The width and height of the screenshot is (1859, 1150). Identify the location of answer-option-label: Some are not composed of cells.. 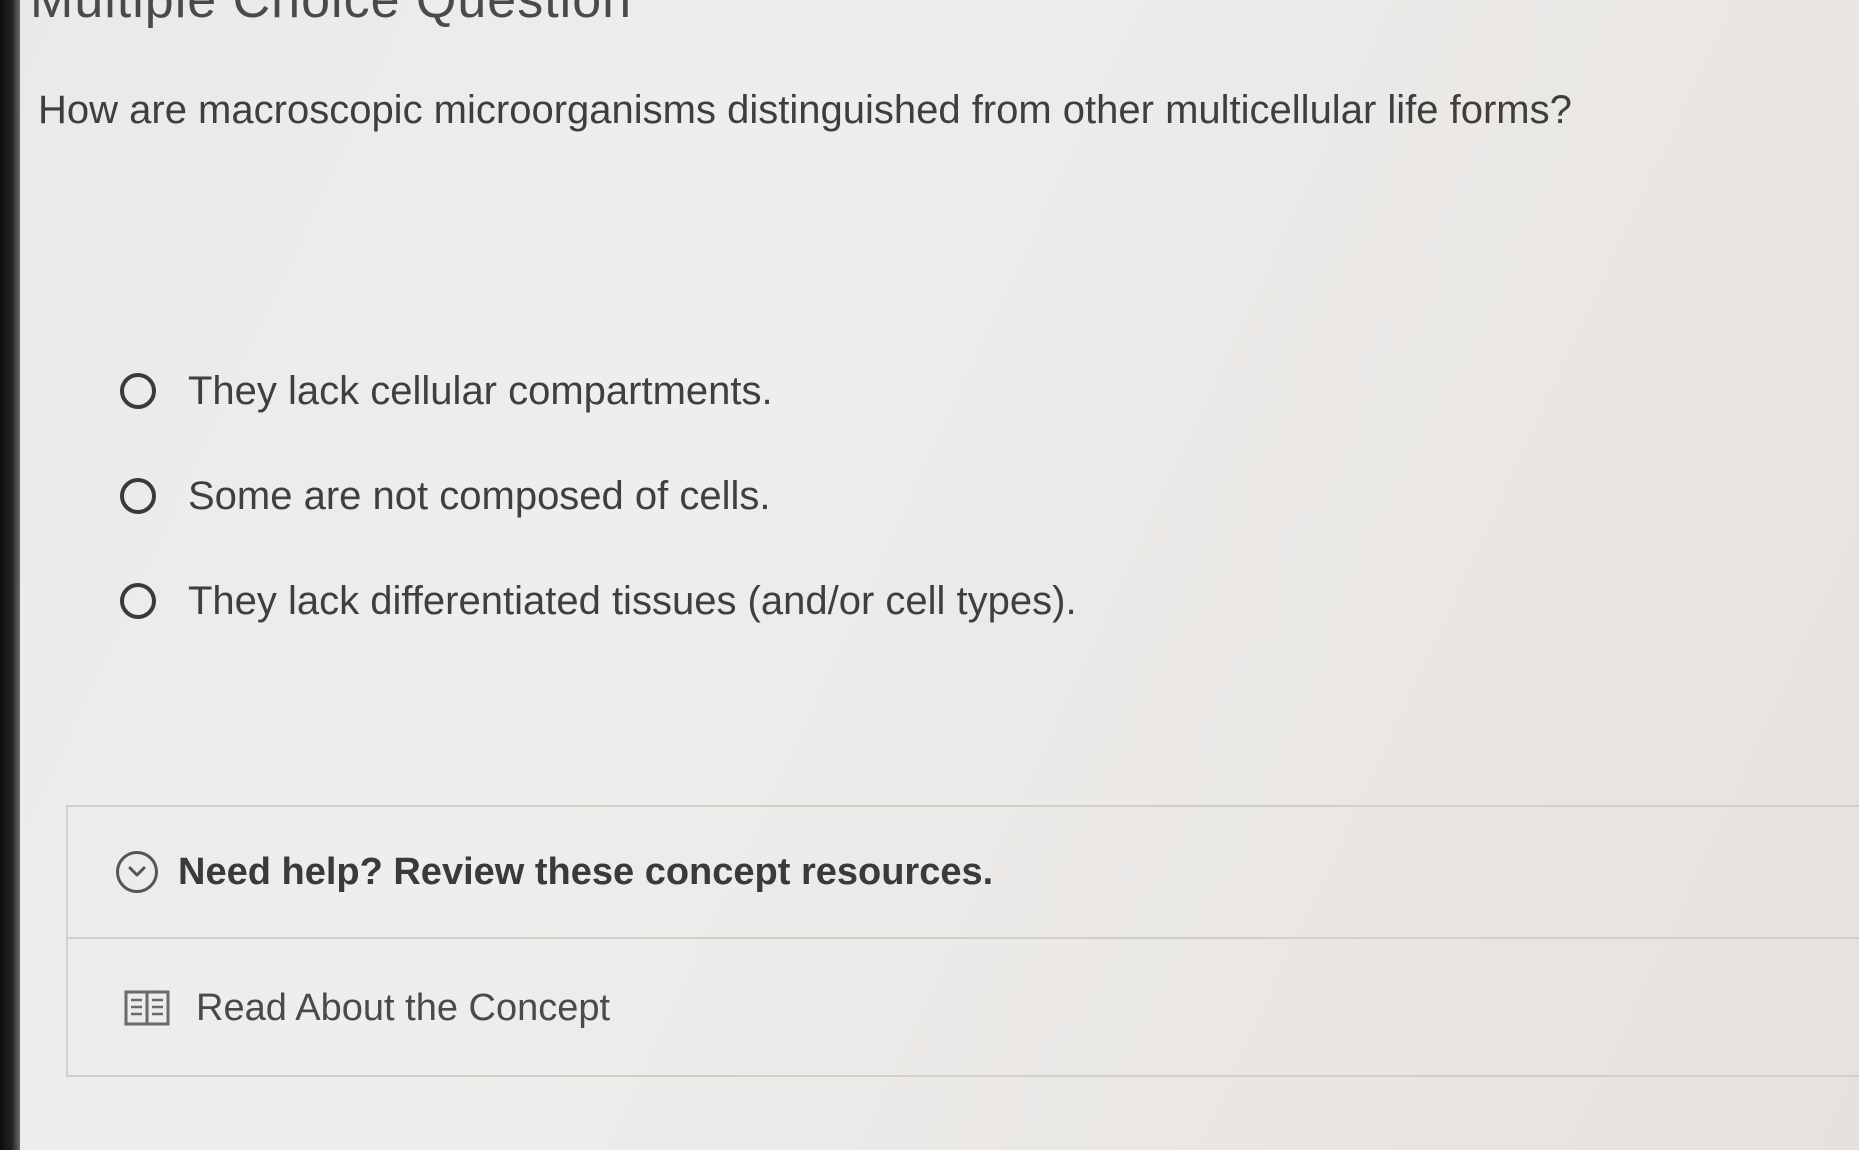
(479, 495).